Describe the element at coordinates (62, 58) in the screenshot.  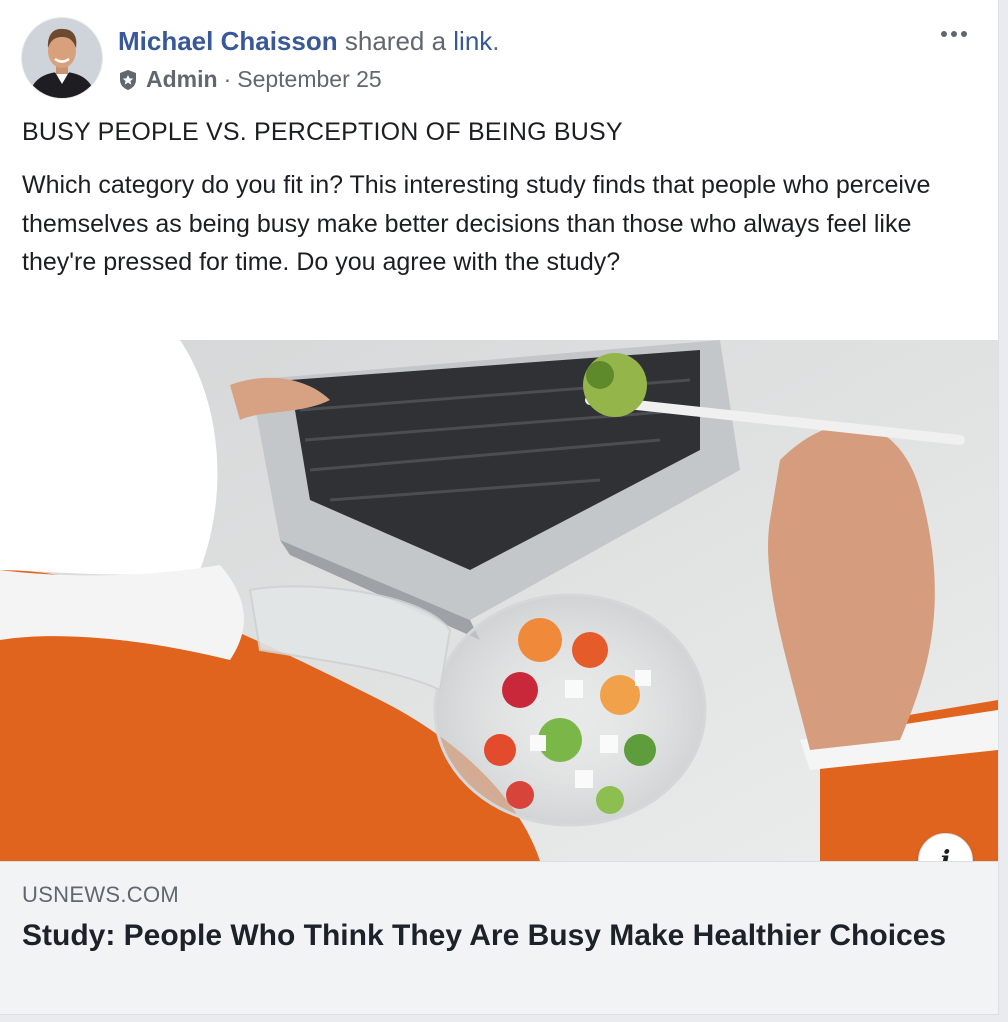
I see `author-avatar` at that location.